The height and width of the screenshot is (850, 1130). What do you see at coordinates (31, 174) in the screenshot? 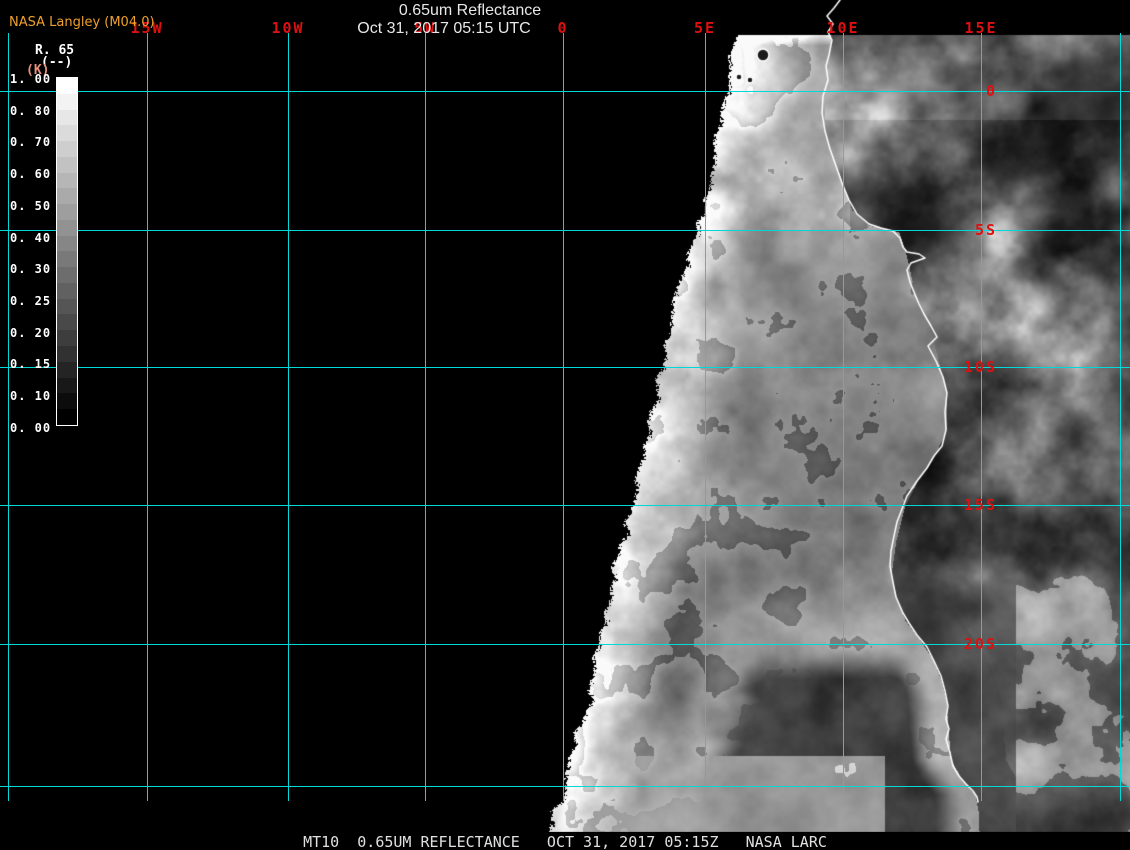
I see `colorbar-tick-label: 0. 60` at bounding box center [31, 174].